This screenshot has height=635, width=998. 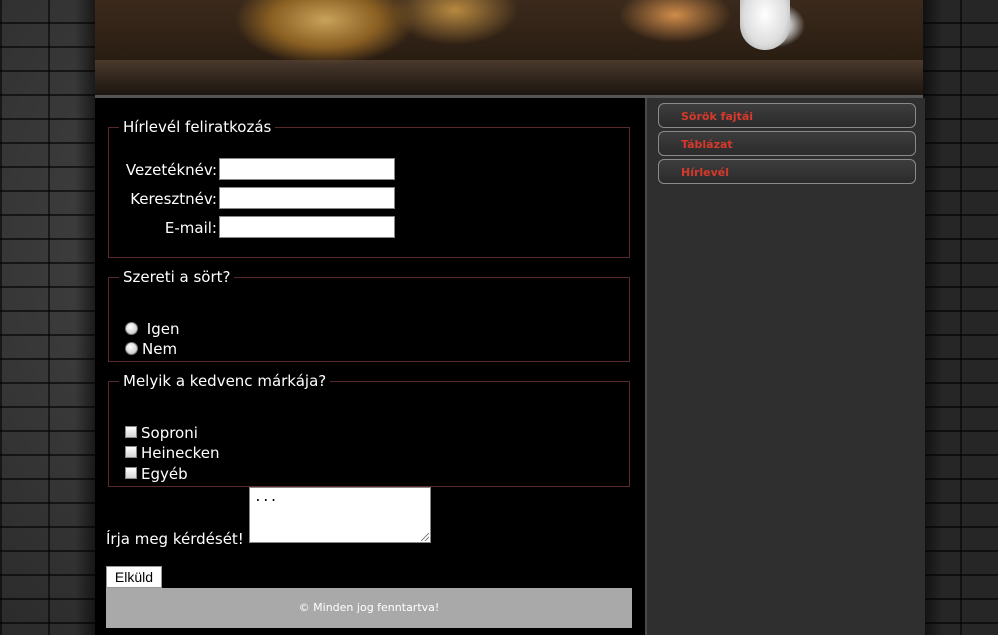 I want to click on resize-grip-icon, so click(x=425, y=537).